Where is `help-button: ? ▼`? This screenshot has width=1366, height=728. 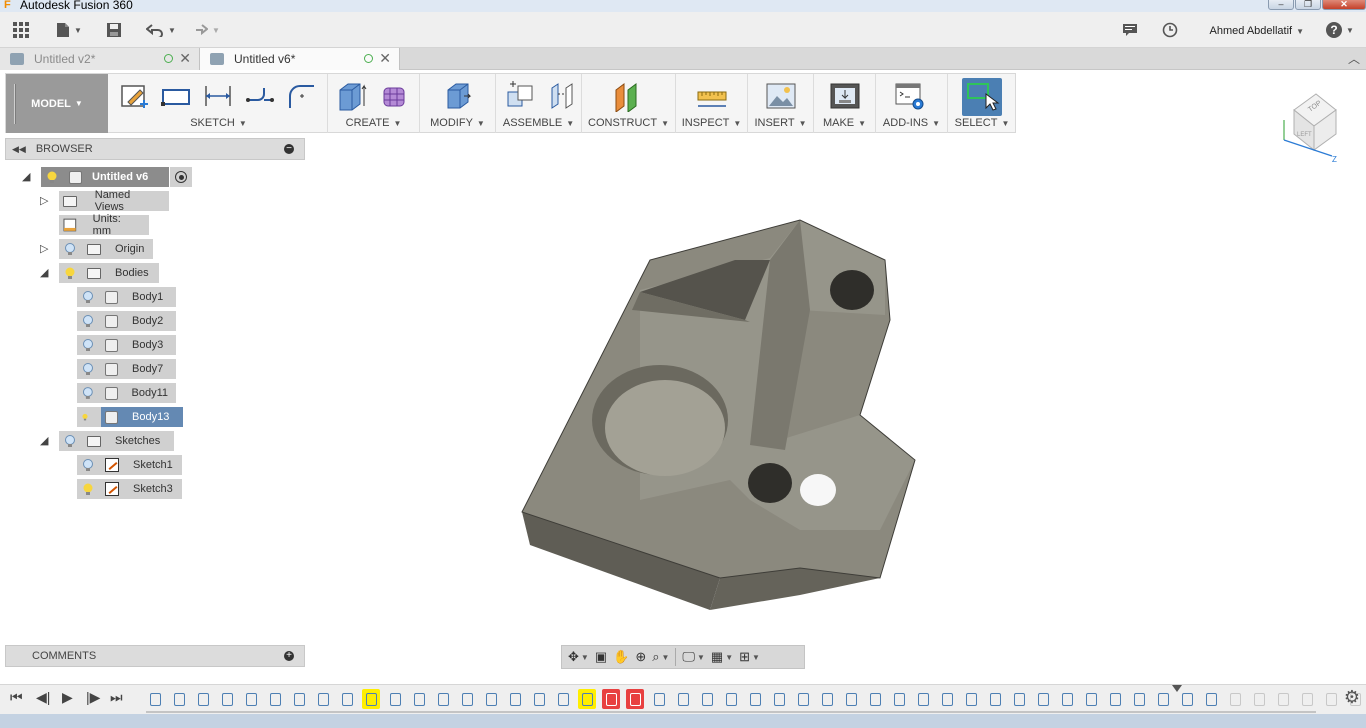 help-button: ? ▼ is located at coordinates (1340, 30).